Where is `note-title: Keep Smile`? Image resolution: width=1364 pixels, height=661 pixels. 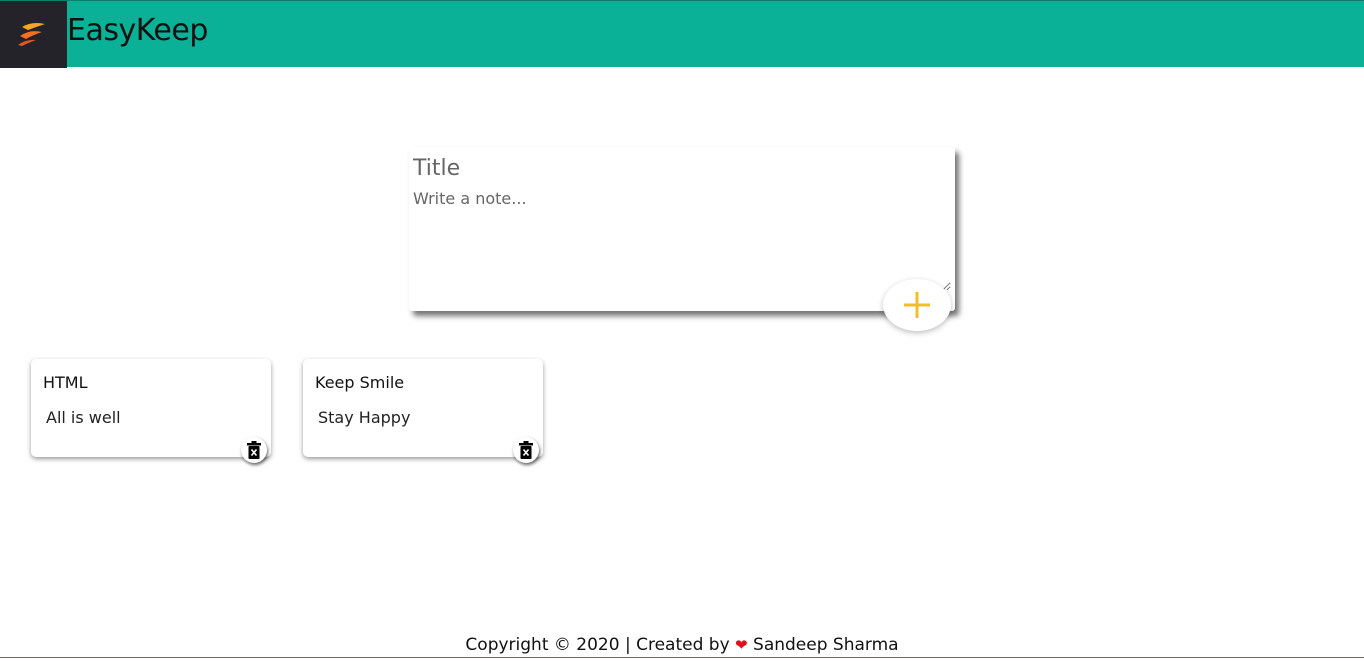 note-title: Keep Smile is located at coordinates (360, 382).